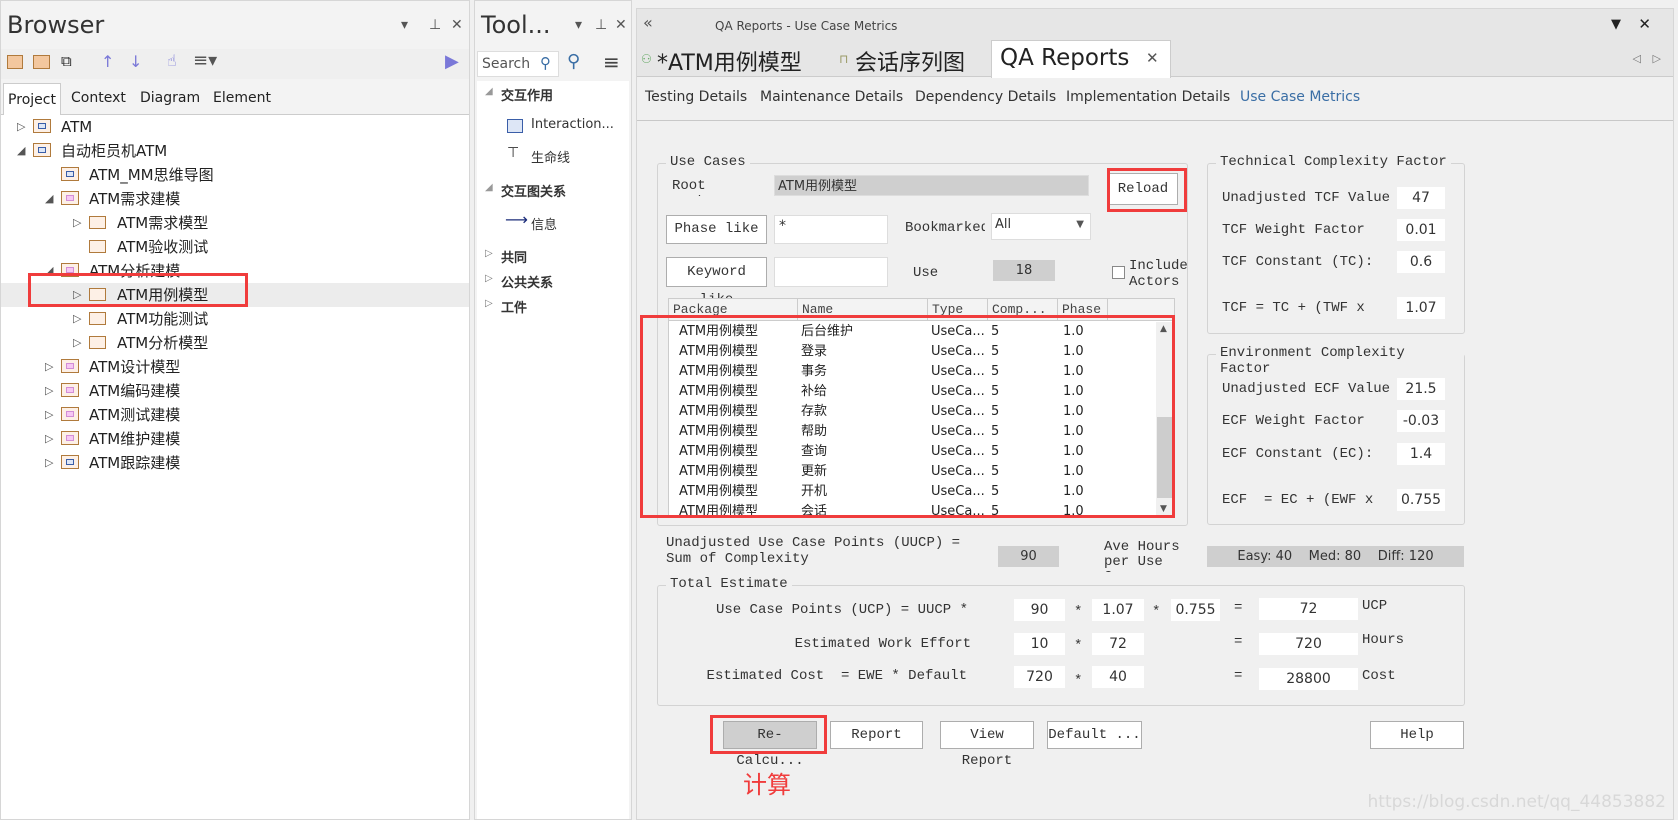 This screenshot has width=1678, height=820. I want to click on close-tab-icon: ✕, so click(1152, 58).